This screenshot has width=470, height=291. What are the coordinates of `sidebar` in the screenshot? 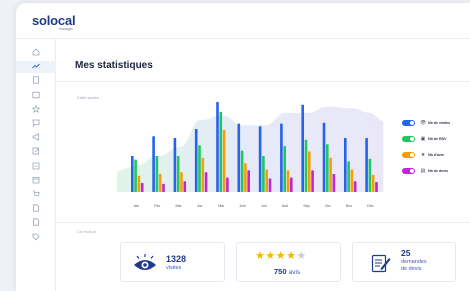 It's located at (36, 165).